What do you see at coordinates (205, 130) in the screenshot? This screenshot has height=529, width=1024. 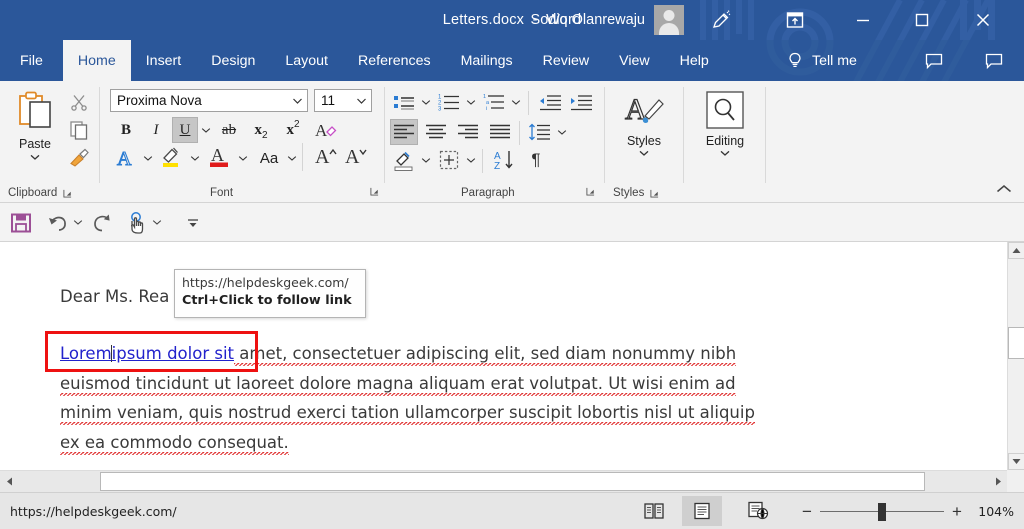 I see `underline-dropdown` at bounding box center [205, 130].